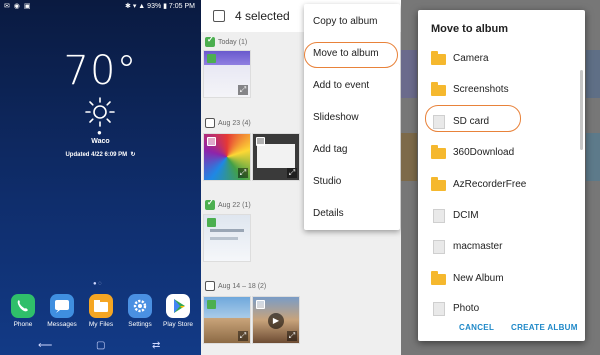 This screenshot has width=600, height=355. Describe the element at coordinates (328, 213) in the screenshot. I see `menu-details: Details` at that location.